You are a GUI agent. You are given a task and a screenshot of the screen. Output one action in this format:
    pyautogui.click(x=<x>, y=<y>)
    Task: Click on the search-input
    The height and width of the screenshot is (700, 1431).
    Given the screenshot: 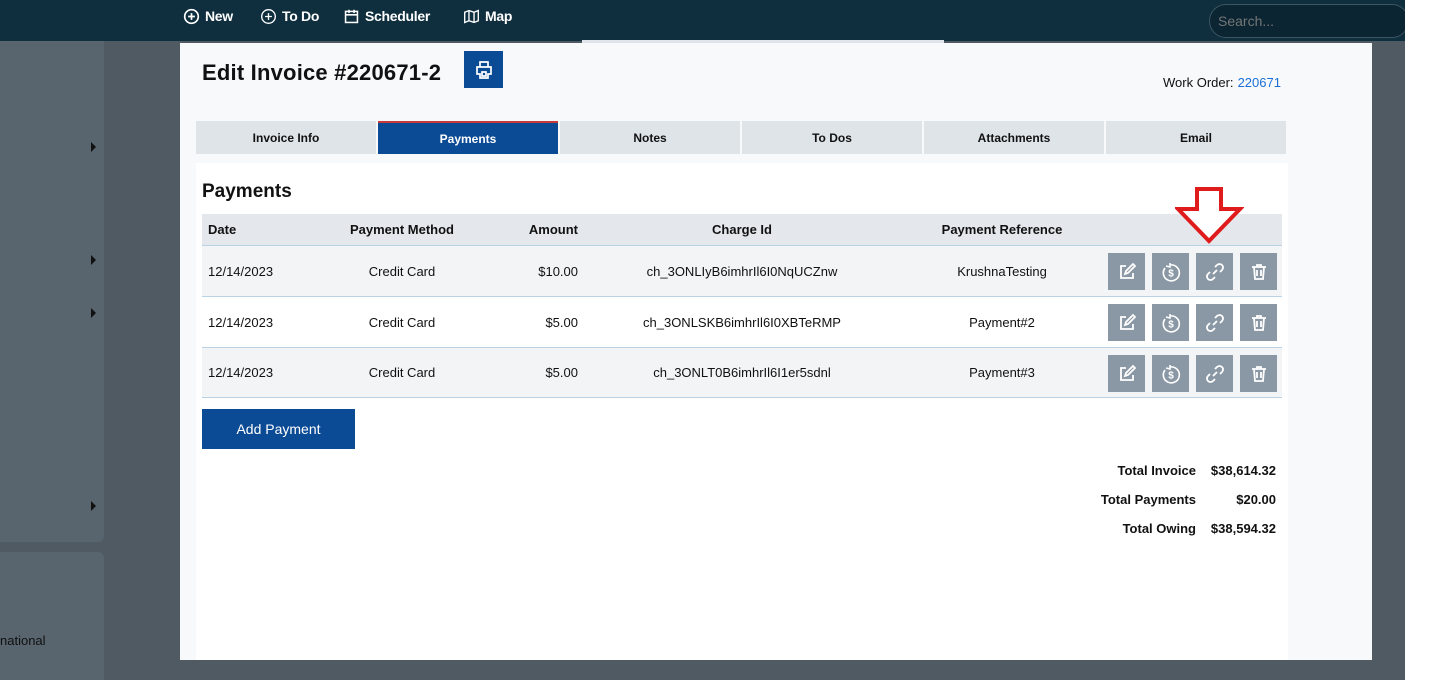 What is the action you would take?
    pyautogui.click(x=1309, y=21)
    